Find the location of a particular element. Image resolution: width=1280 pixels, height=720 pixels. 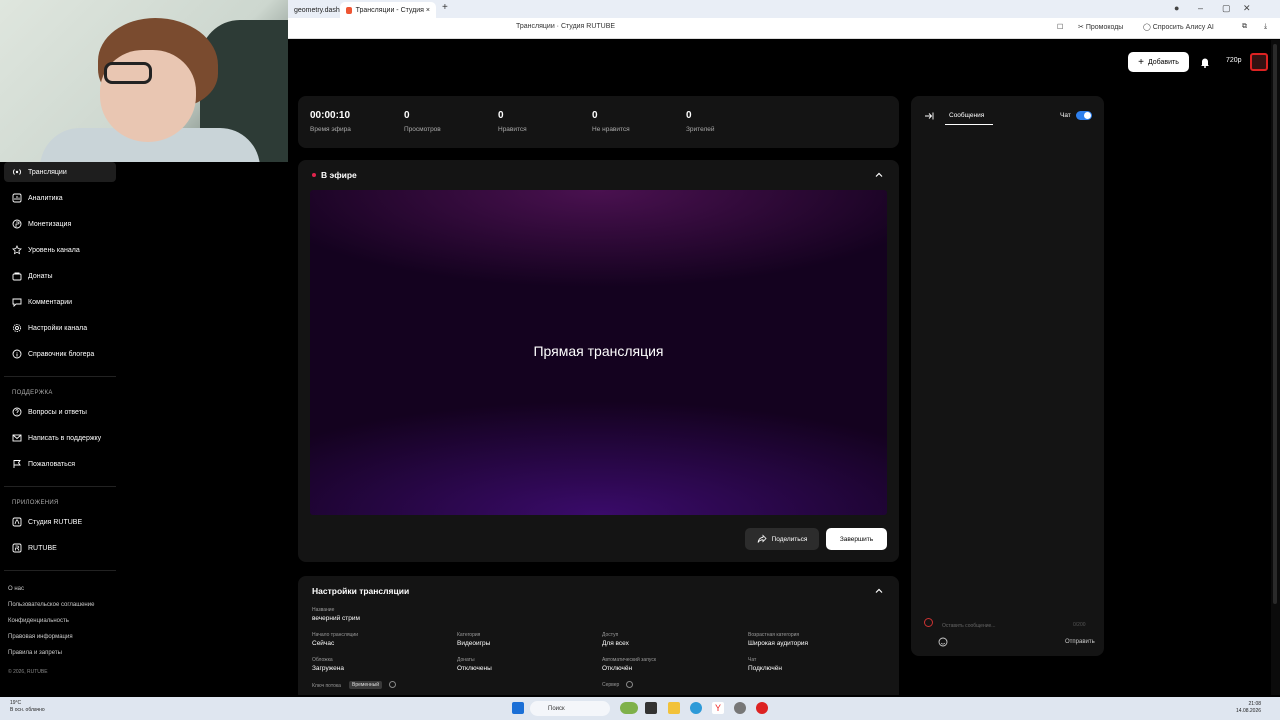

sidebar-item-label: Донаты is located at coordinates (40, 276).